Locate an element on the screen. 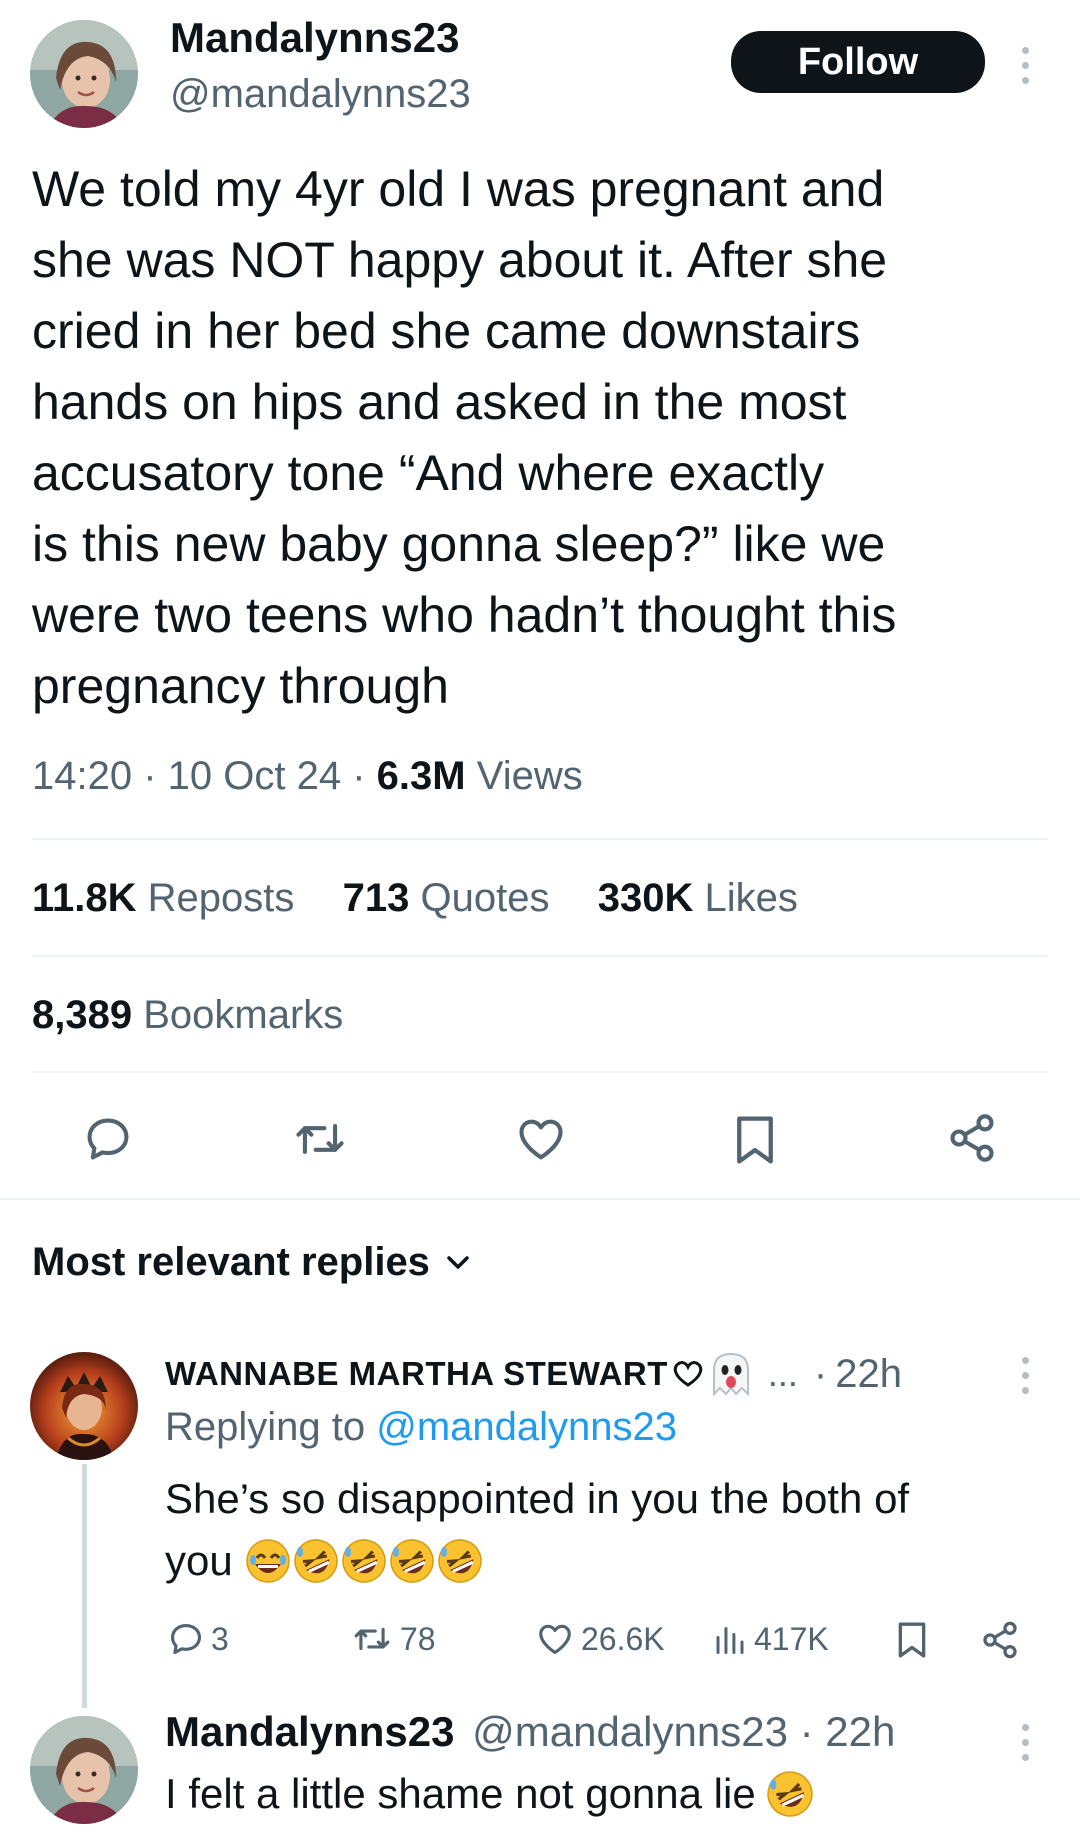 The image size is (1080, 1833). section-divider is located at coordinates (540, 1199).